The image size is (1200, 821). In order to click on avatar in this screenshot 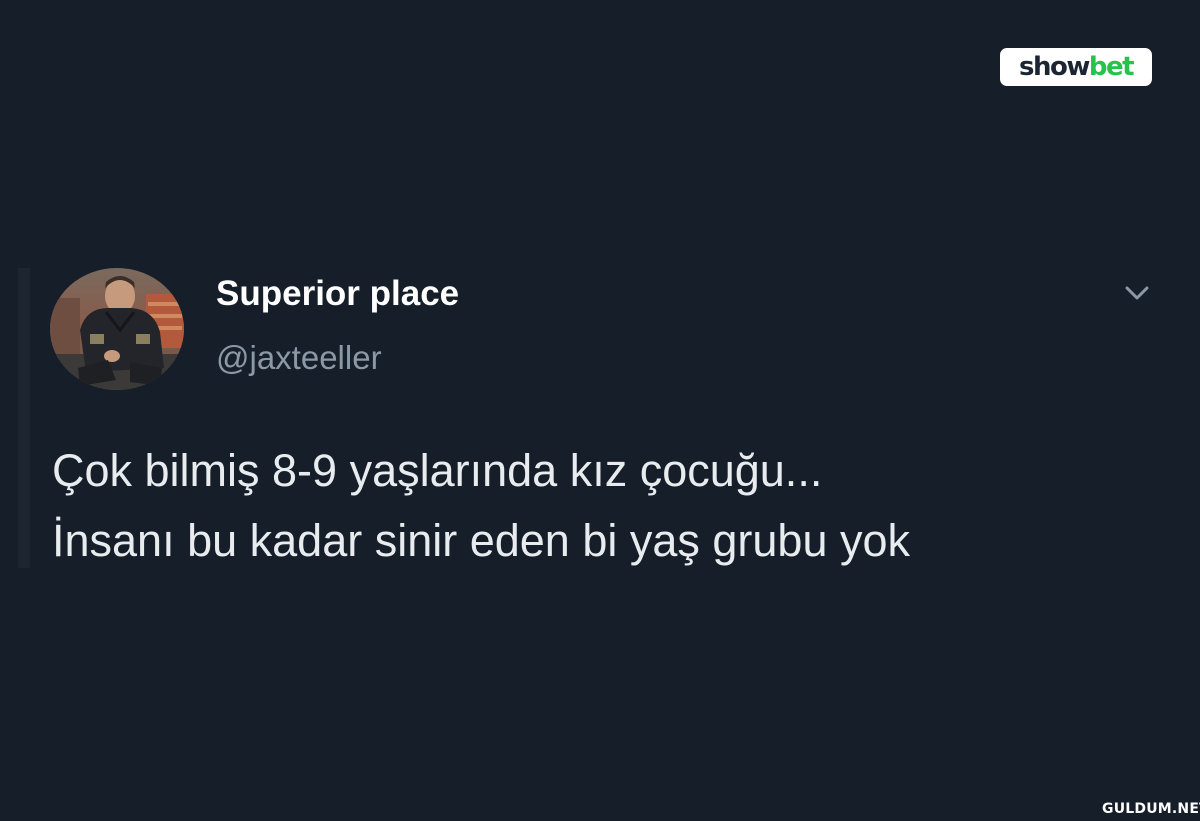, I will do `click(117, 329)`.